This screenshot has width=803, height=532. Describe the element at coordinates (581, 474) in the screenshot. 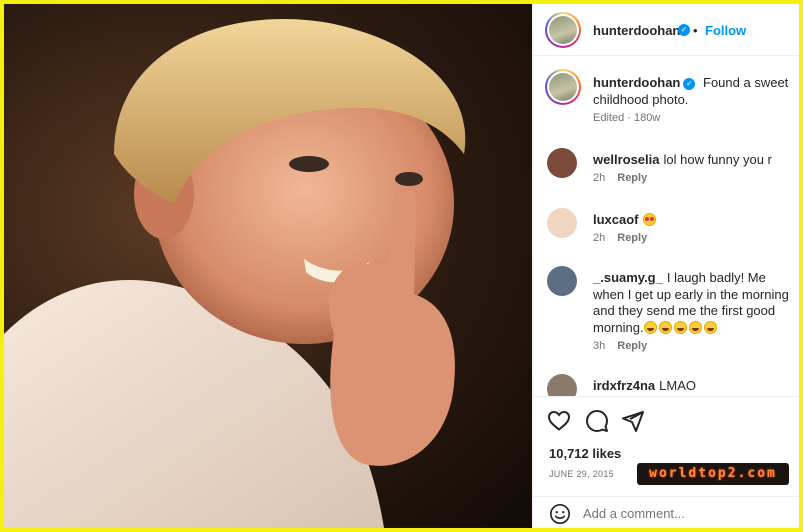

I see `post-date: JUNE 29, 2015` at that location.